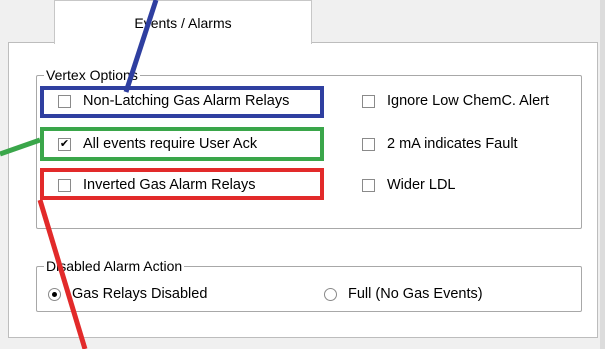 This screenshot has width=605, height=349. I want to click on pointer-line-blue, so click(141, 46).